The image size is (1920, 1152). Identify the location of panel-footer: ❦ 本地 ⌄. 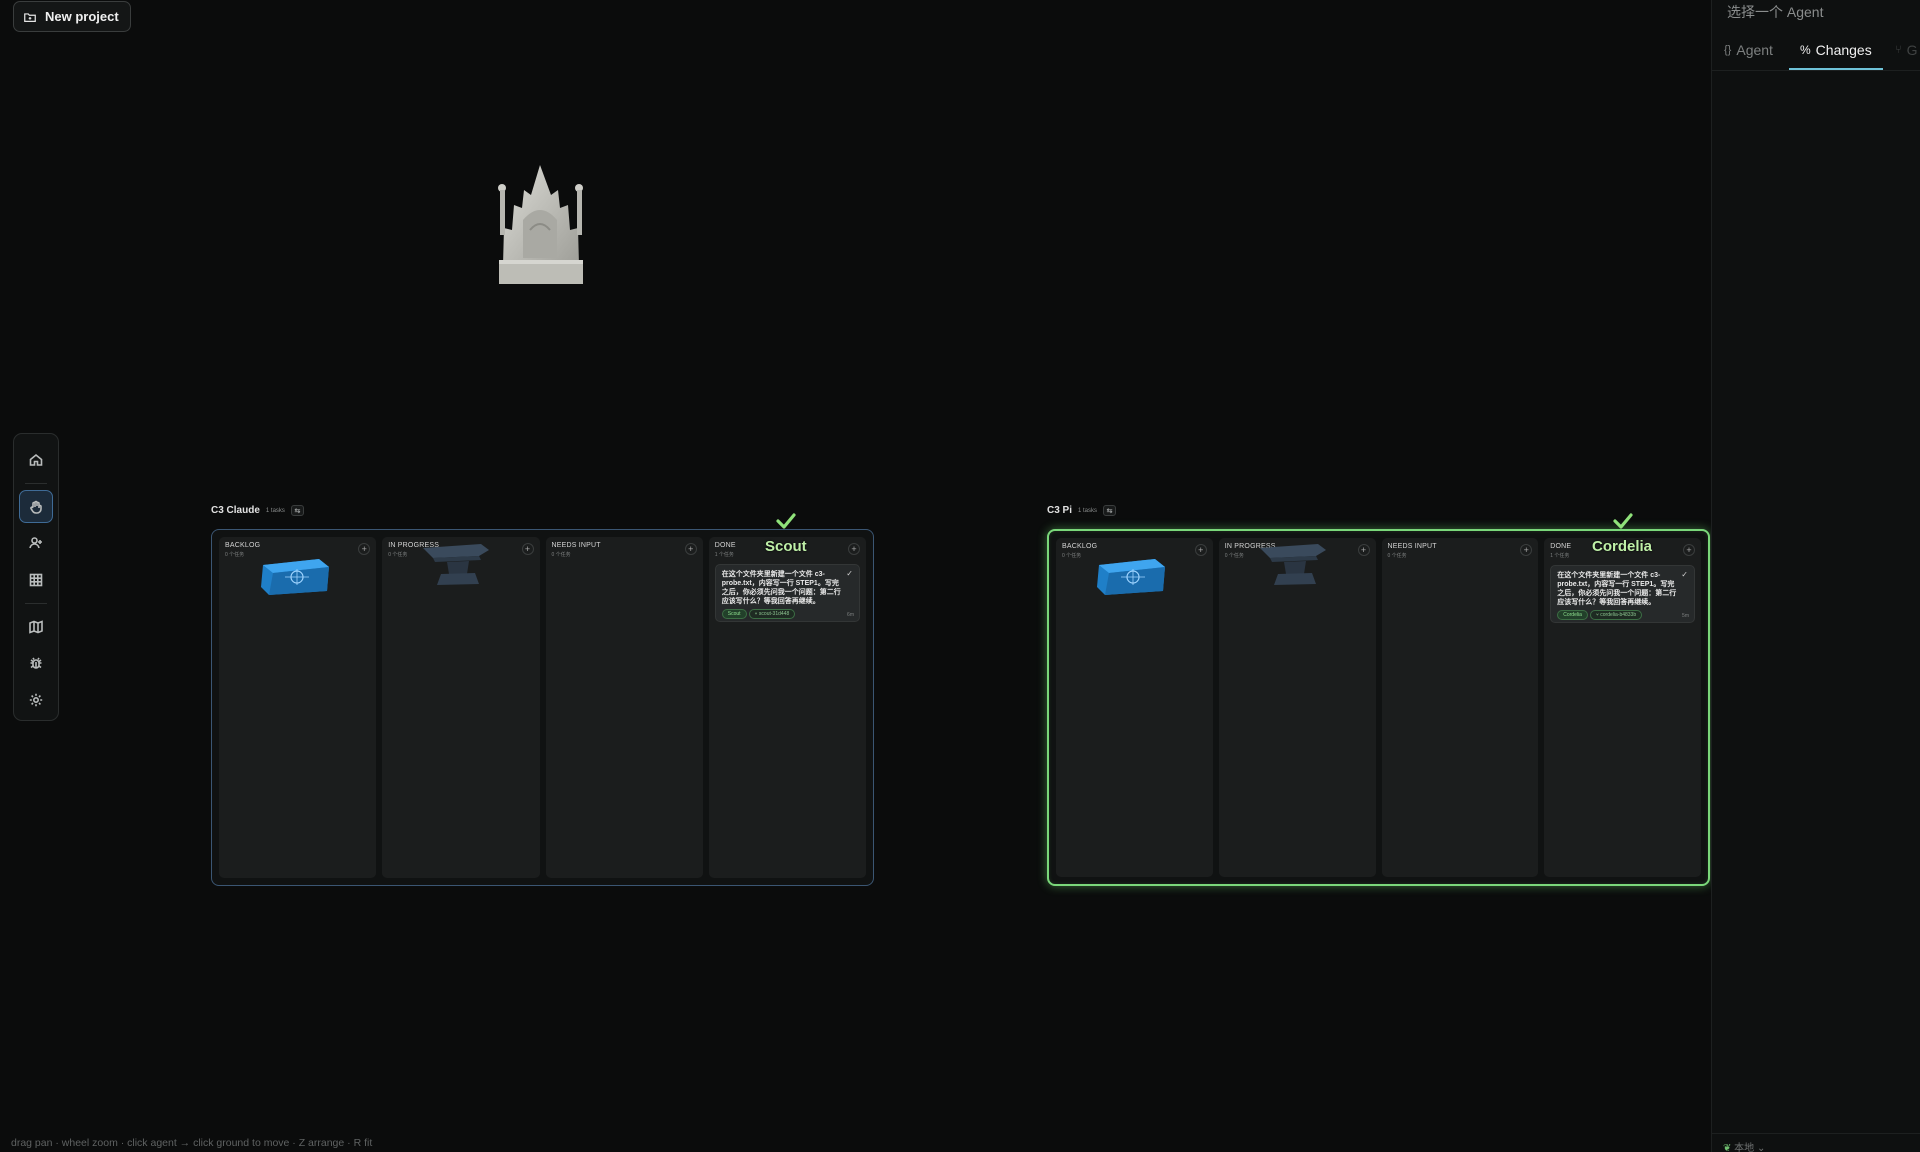
(1816, 1142).